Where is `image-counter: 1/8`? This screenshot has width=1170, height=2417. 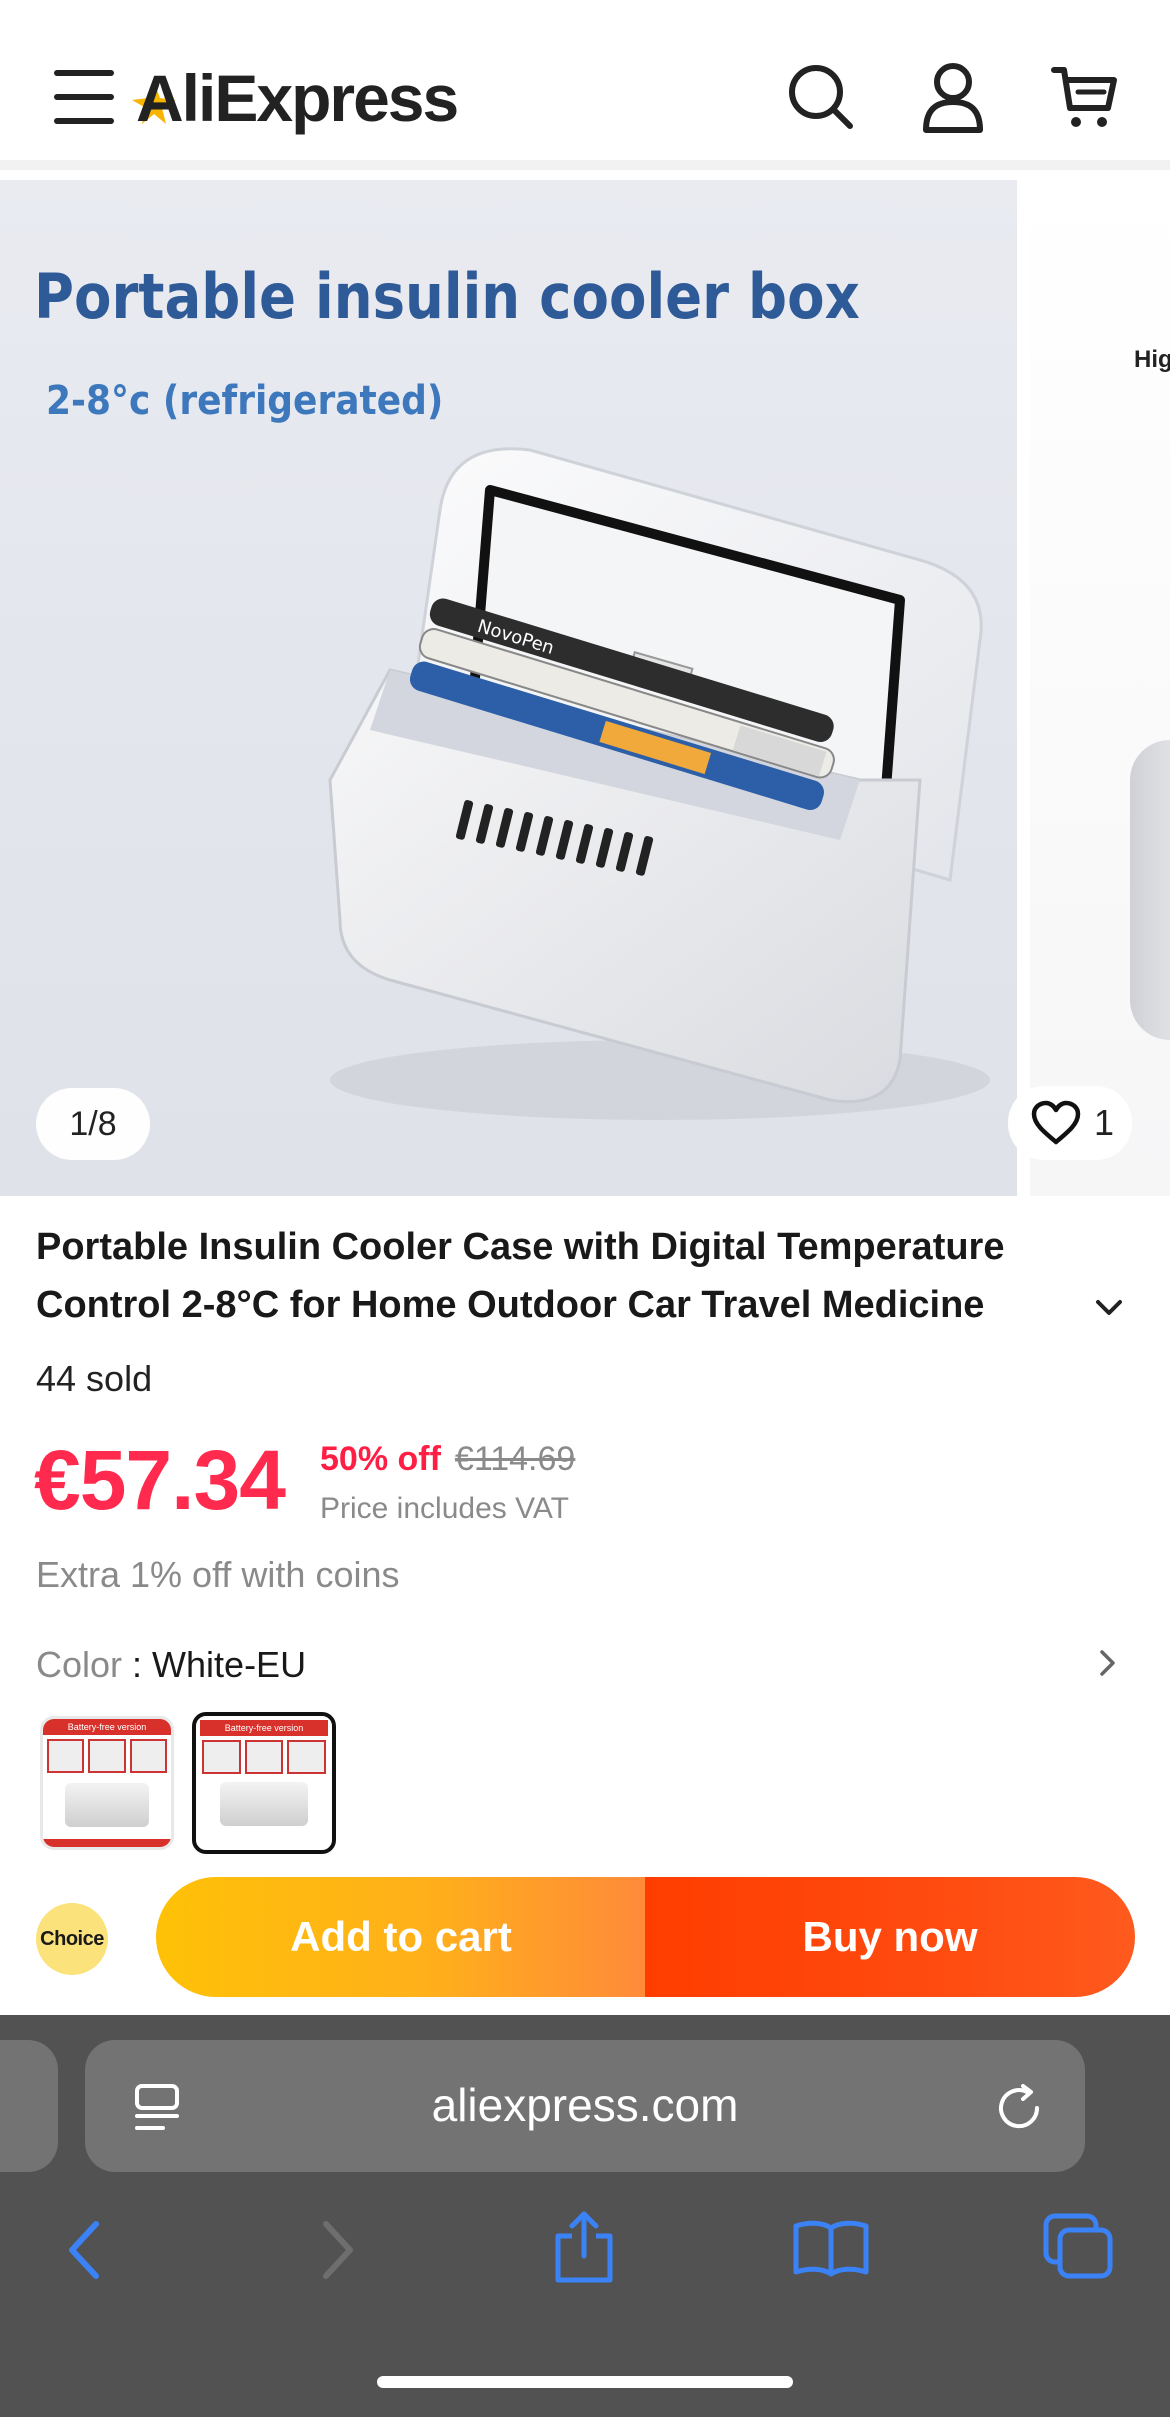 image-counter: 1/8 is located at coordinates (93, 1124).